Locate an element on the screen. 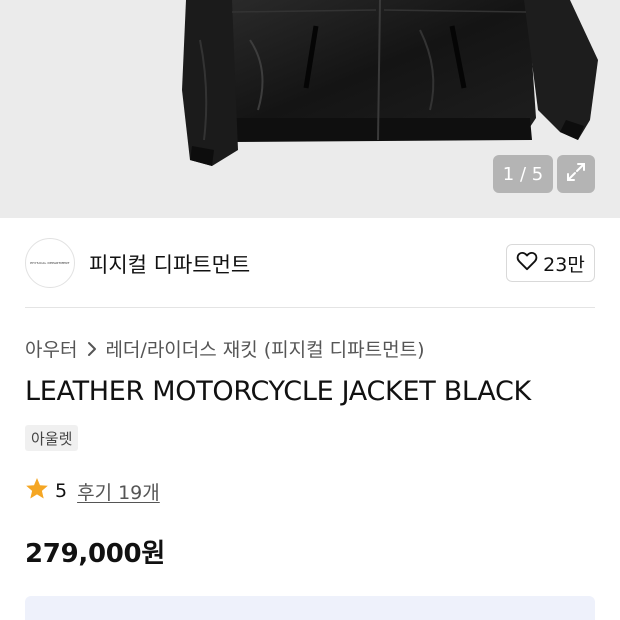 The width and height of the screenshot is (620, 620). expand-button is located at coordinates (576, 174).